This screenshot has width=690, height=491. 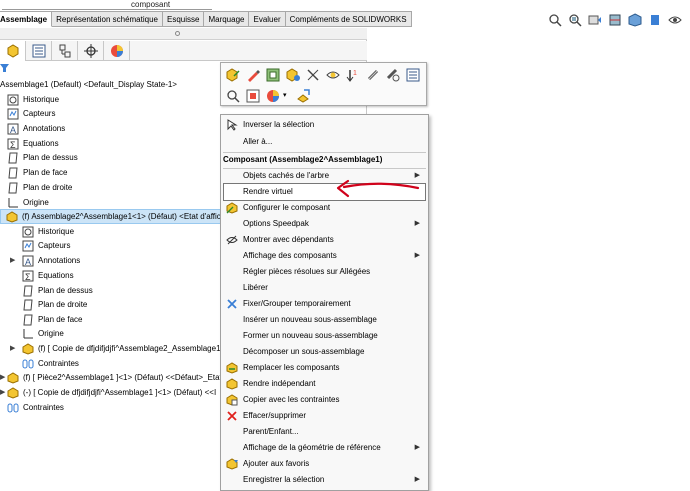 What do you see at coordinates (57, 290) in the screenshot?
I see `tree-subitem-plan-dessus: Plan de dessus` at bounding box center [57, 290].